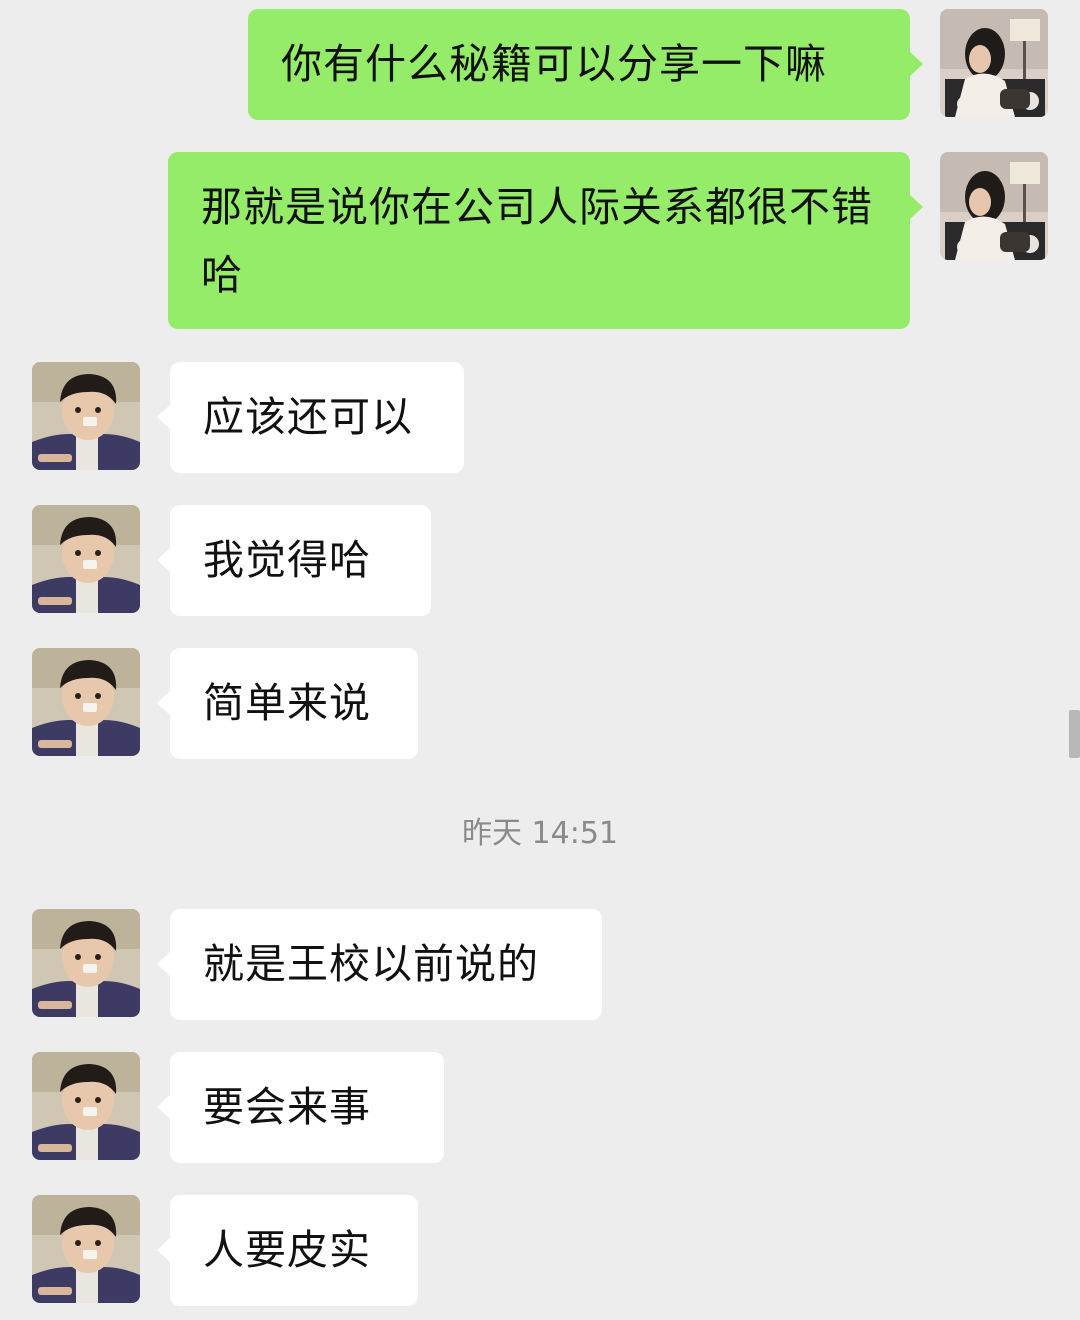 The image size is (1080, 1320). What do you see at coordinates (554, 64) in the screenshot?
I see `message-text: 你有什么秘籍可以分享一下嘛` at bounding box center [554, 64].